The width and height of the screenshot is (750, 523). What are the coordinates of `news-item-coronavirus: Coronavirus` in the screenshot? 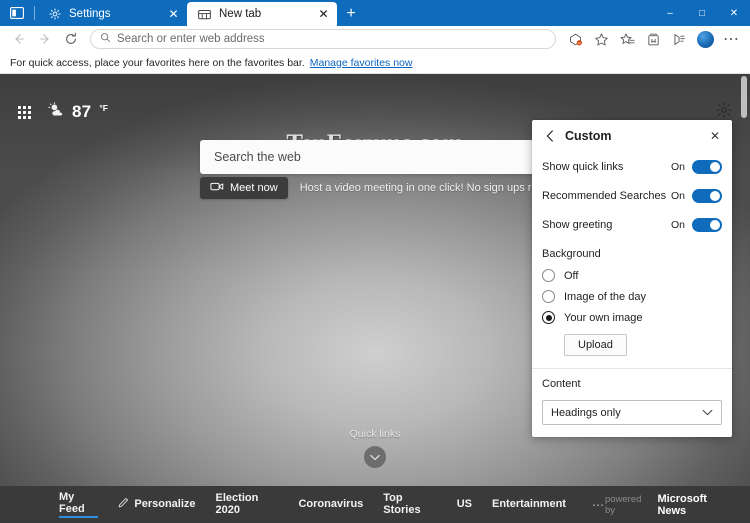 It's located at (330, 505).